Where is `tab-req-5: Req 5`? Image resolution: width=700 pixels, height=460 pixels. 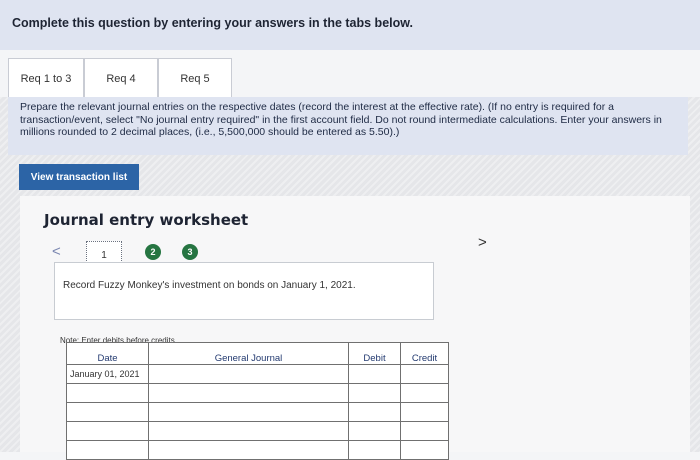 tab-req-5: Req 5 is located at coordinates (195, 78).